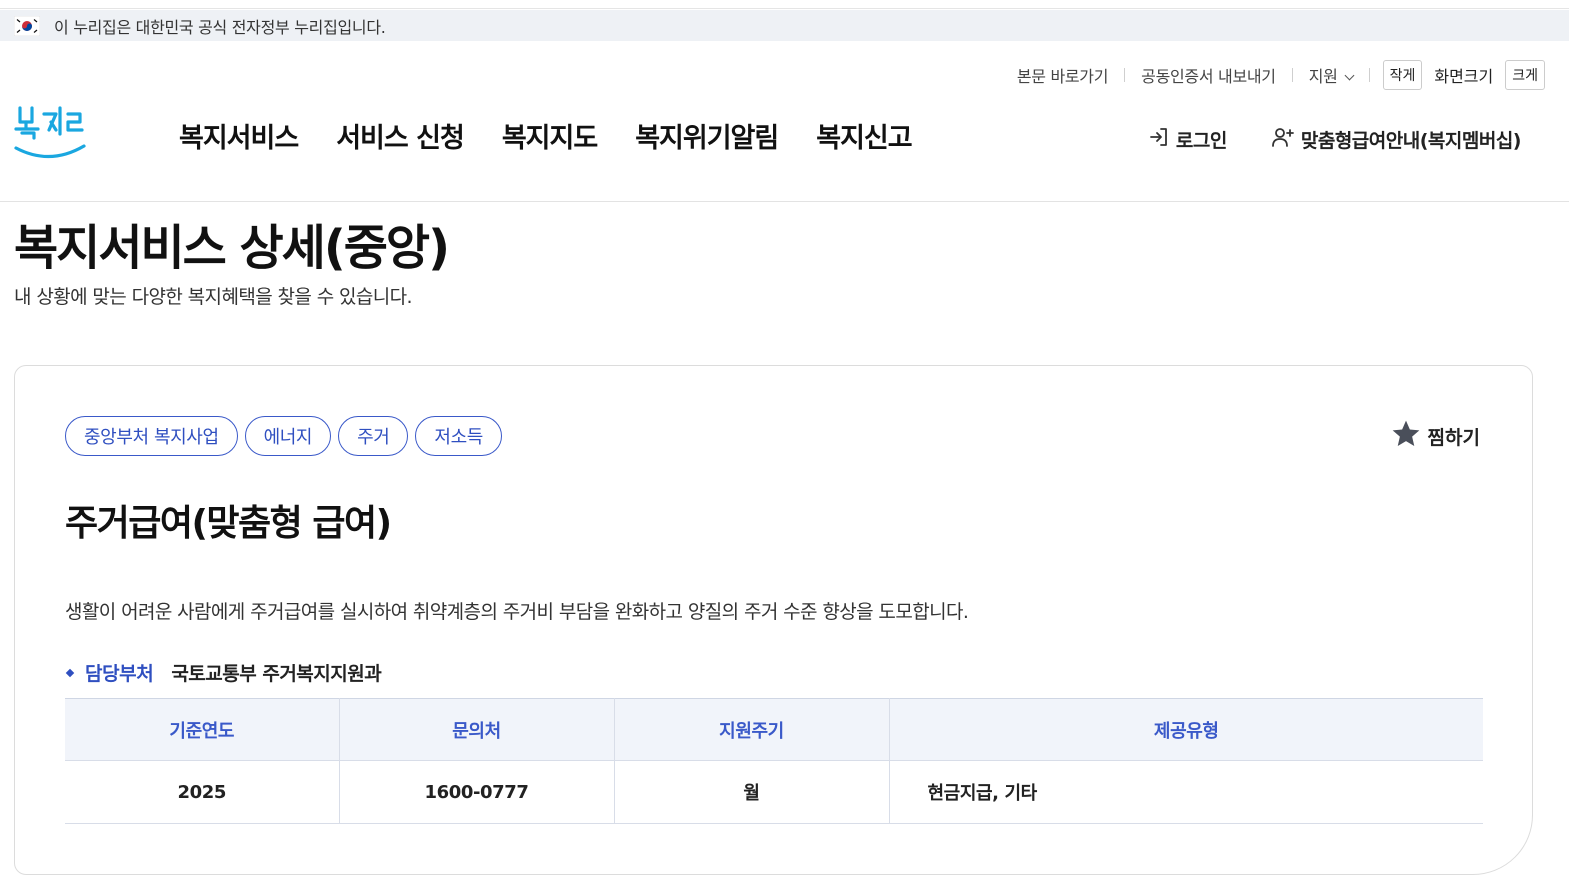 This screenshot has height=891, width=1569. I want to click on header-support-cycle: 지원주기, so click(752, 729).